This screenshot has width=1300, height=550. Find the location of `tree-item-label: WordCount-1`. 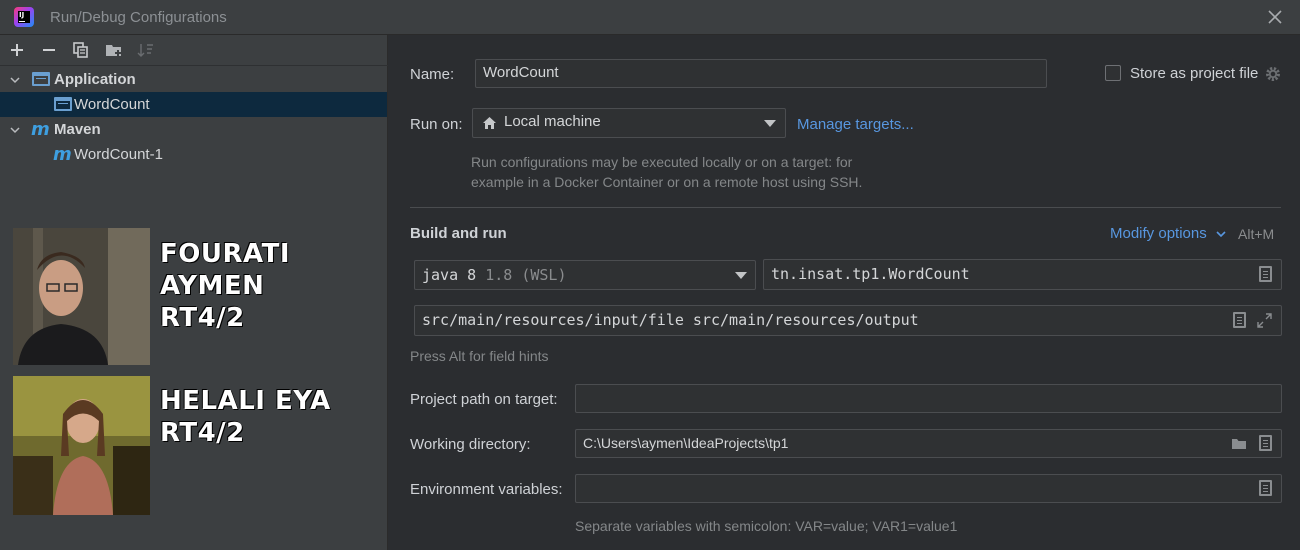

tree-item-label: WordCount-1 is located at coordinates (118, 154).